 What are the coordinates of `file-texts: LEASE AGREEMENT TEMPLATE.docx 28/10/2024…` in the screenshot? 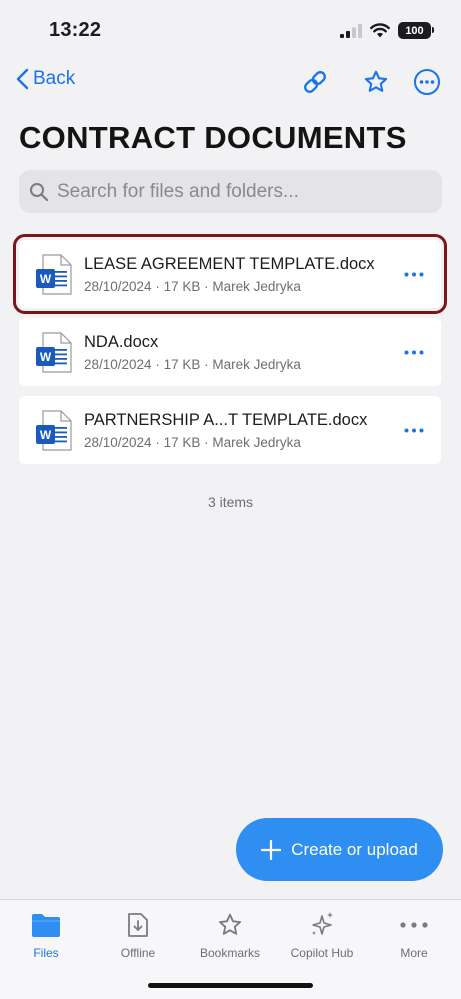 It's located at (232, 274).